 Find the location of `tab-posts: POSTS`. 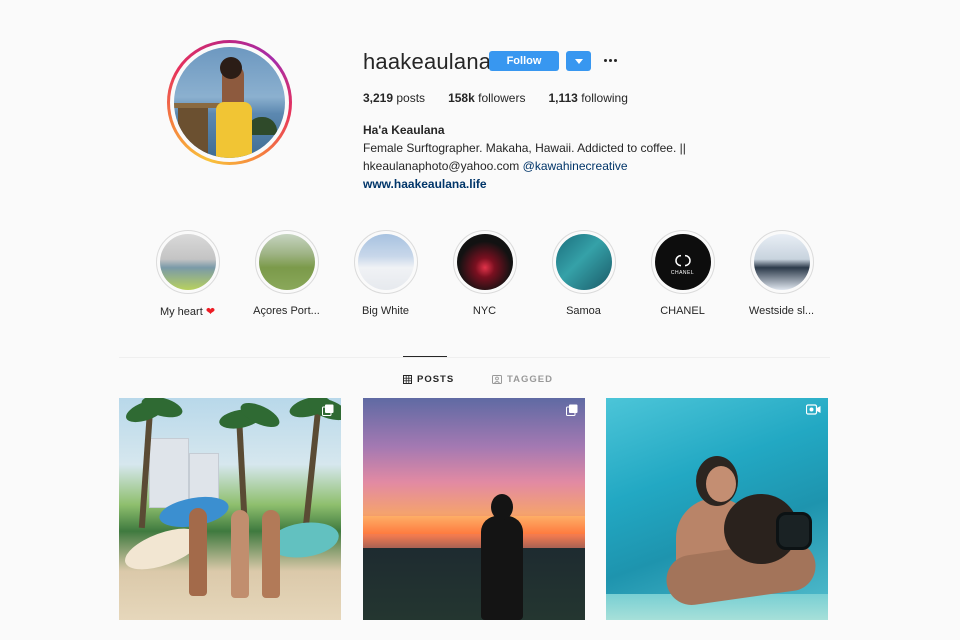

tab-posts: POSTS is located at coordinates (428, 379).